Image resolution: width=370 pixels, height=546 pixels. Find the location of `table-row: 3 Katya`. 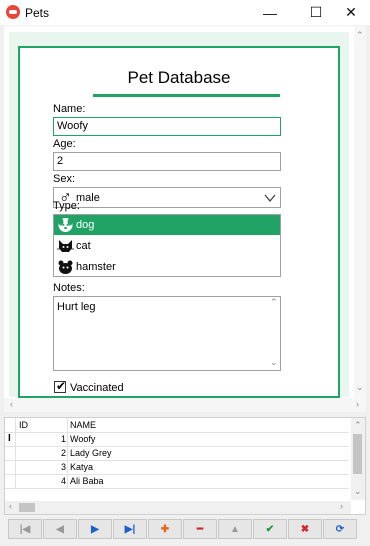

table-row: 3 Katya is located at coordinates (179, 467).